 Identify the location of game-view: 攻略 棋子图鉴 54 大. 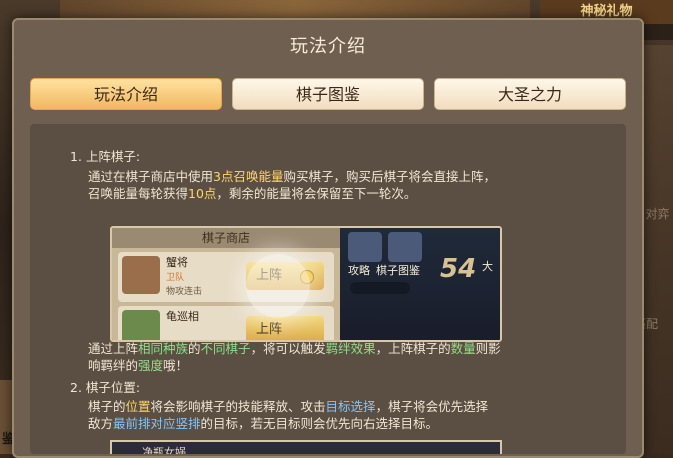
(420, 284).